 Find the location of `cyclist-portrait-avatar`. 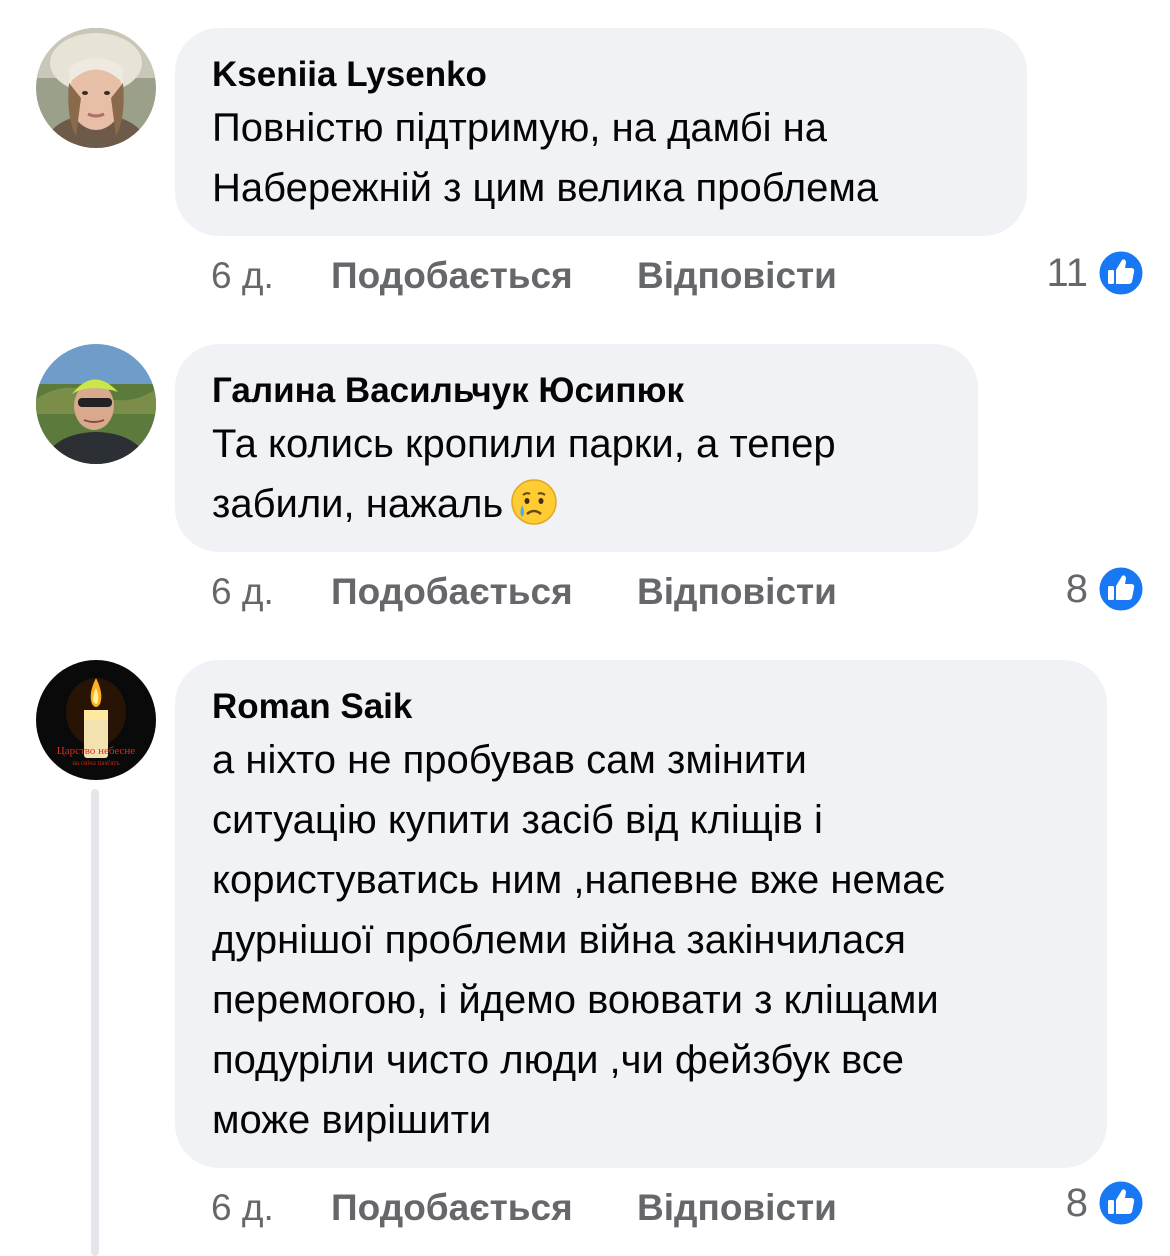

cyclist-portrait-avatar is located at coordinates (96, 404).